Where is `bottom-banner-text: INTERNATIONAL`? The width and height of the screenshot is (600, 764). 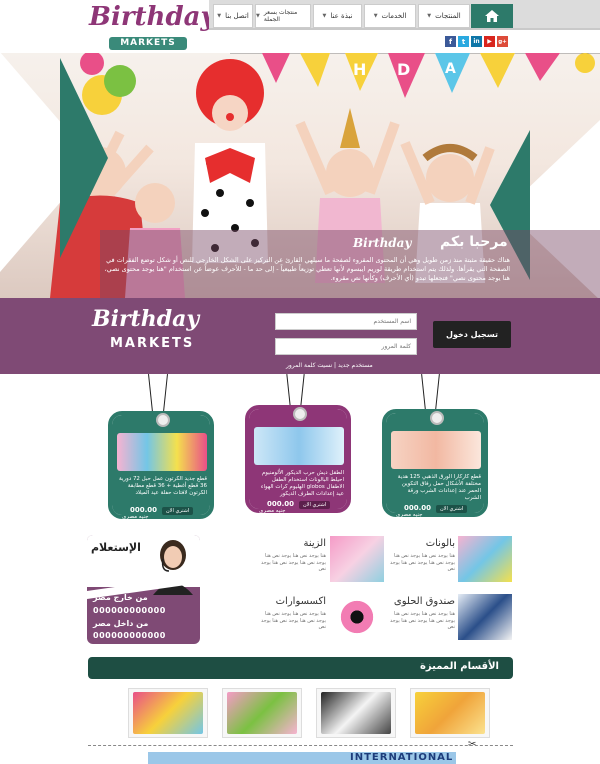 bottom-banner-text: INTERNATIONAL is located at coordinates (402, 757).